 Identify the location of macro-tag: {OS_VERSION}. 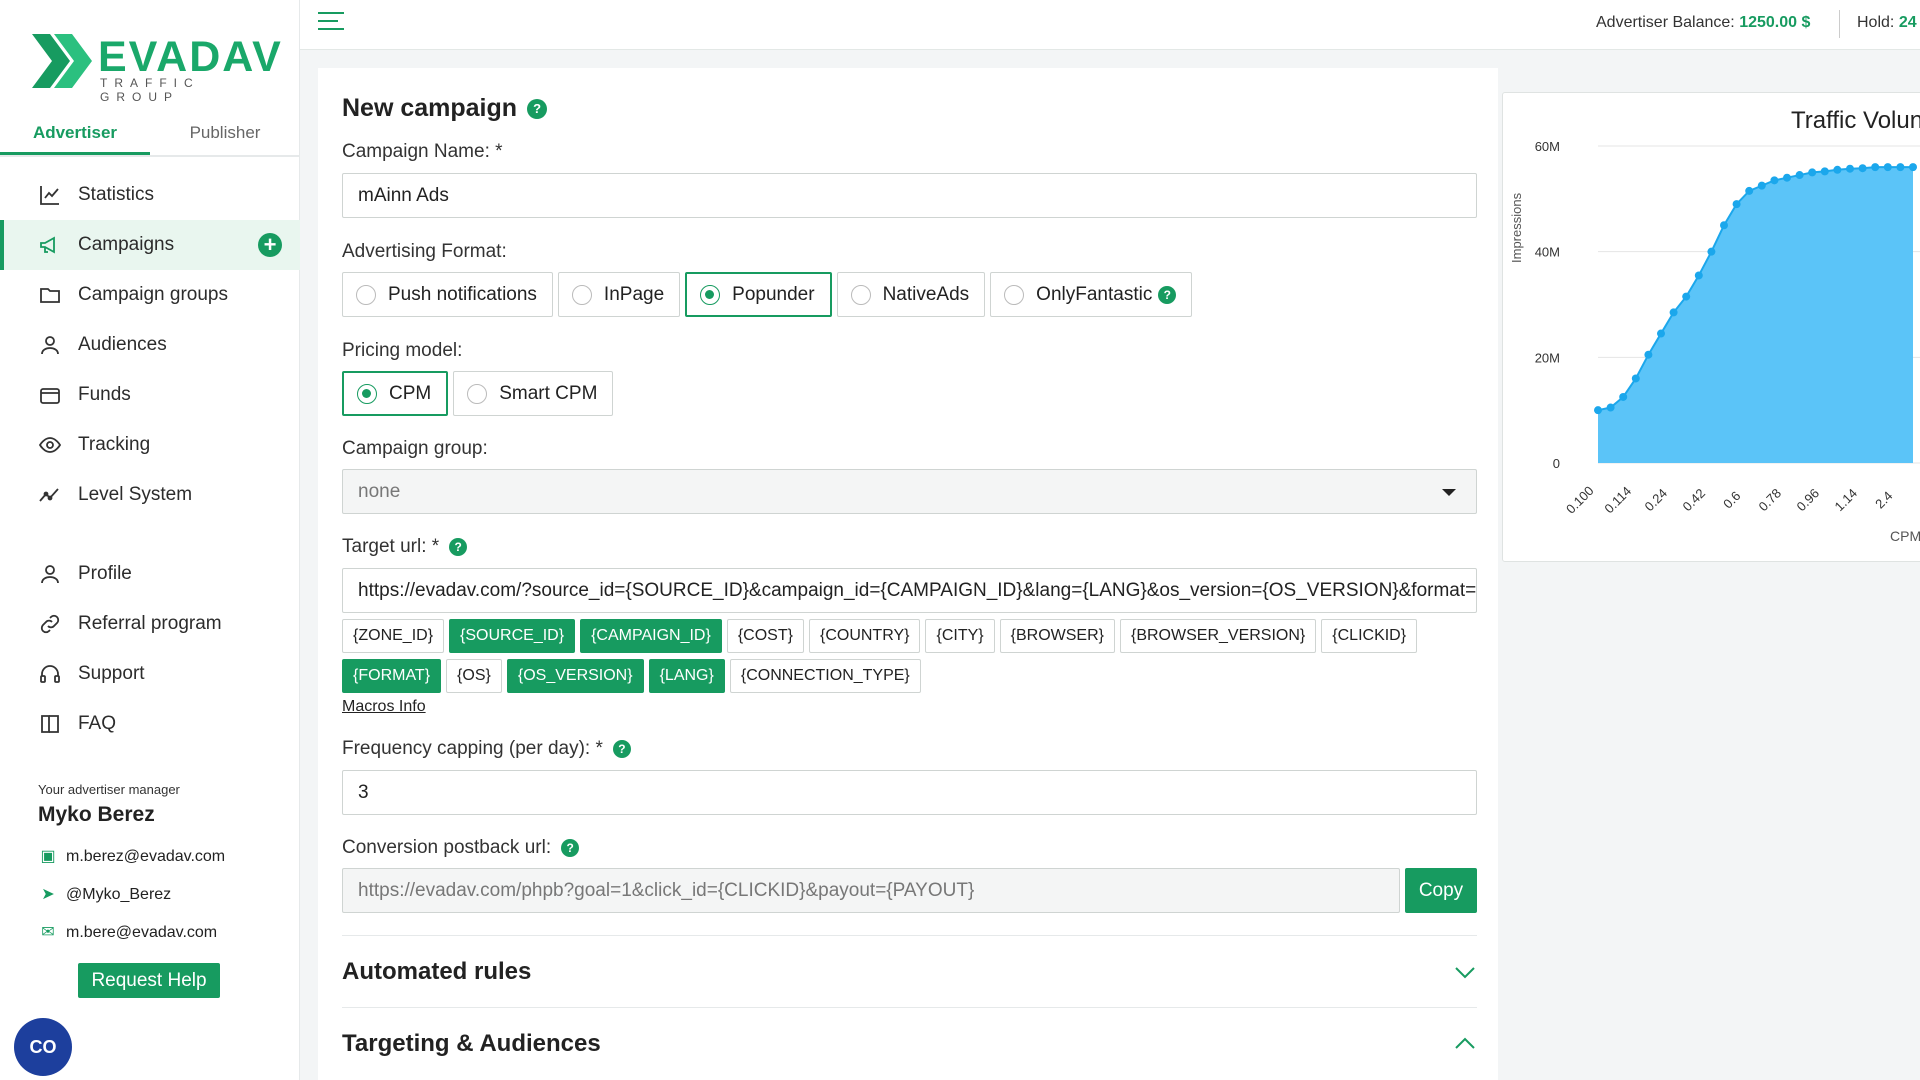
(575, 676).